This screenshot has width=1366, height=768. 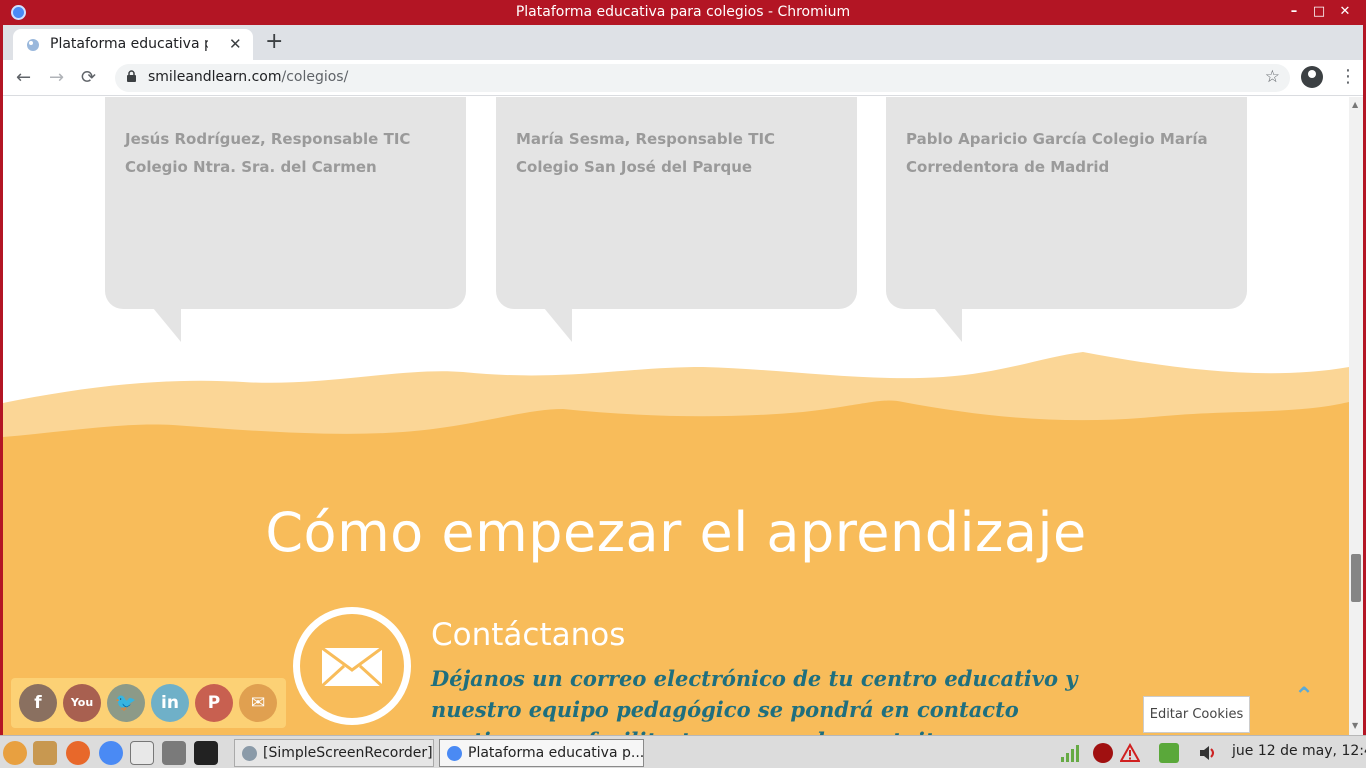 I want to click on page-scrollbar: ▲ ▼, so click(x=1356, y=416).